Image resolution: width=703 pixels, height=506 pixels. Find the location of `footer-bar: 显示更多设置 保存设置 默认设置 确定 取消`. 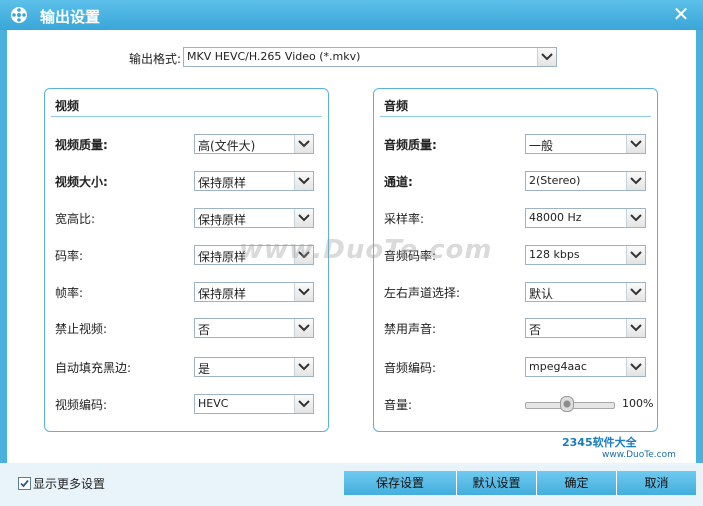

footer-bar: 显示更多设置 保存设置 默认设置 确定 取消 is located at coordinates (351, 484).